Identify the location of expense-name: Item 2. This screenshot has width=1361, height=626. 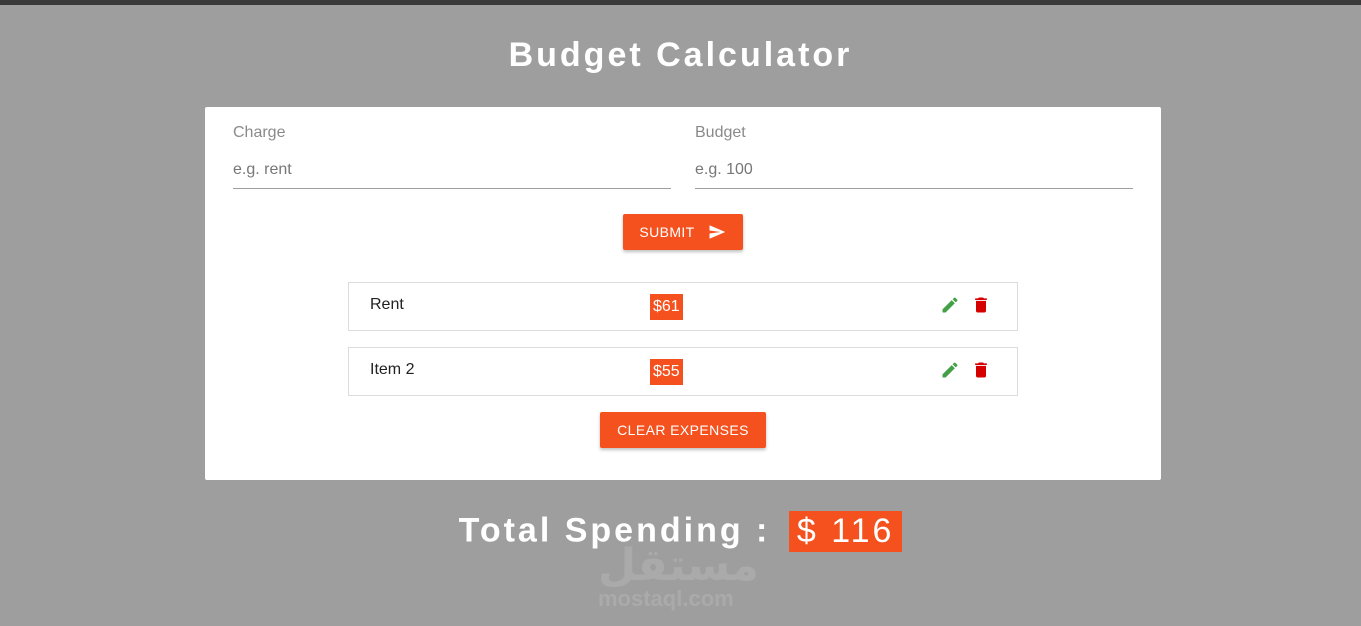
(392, 369).